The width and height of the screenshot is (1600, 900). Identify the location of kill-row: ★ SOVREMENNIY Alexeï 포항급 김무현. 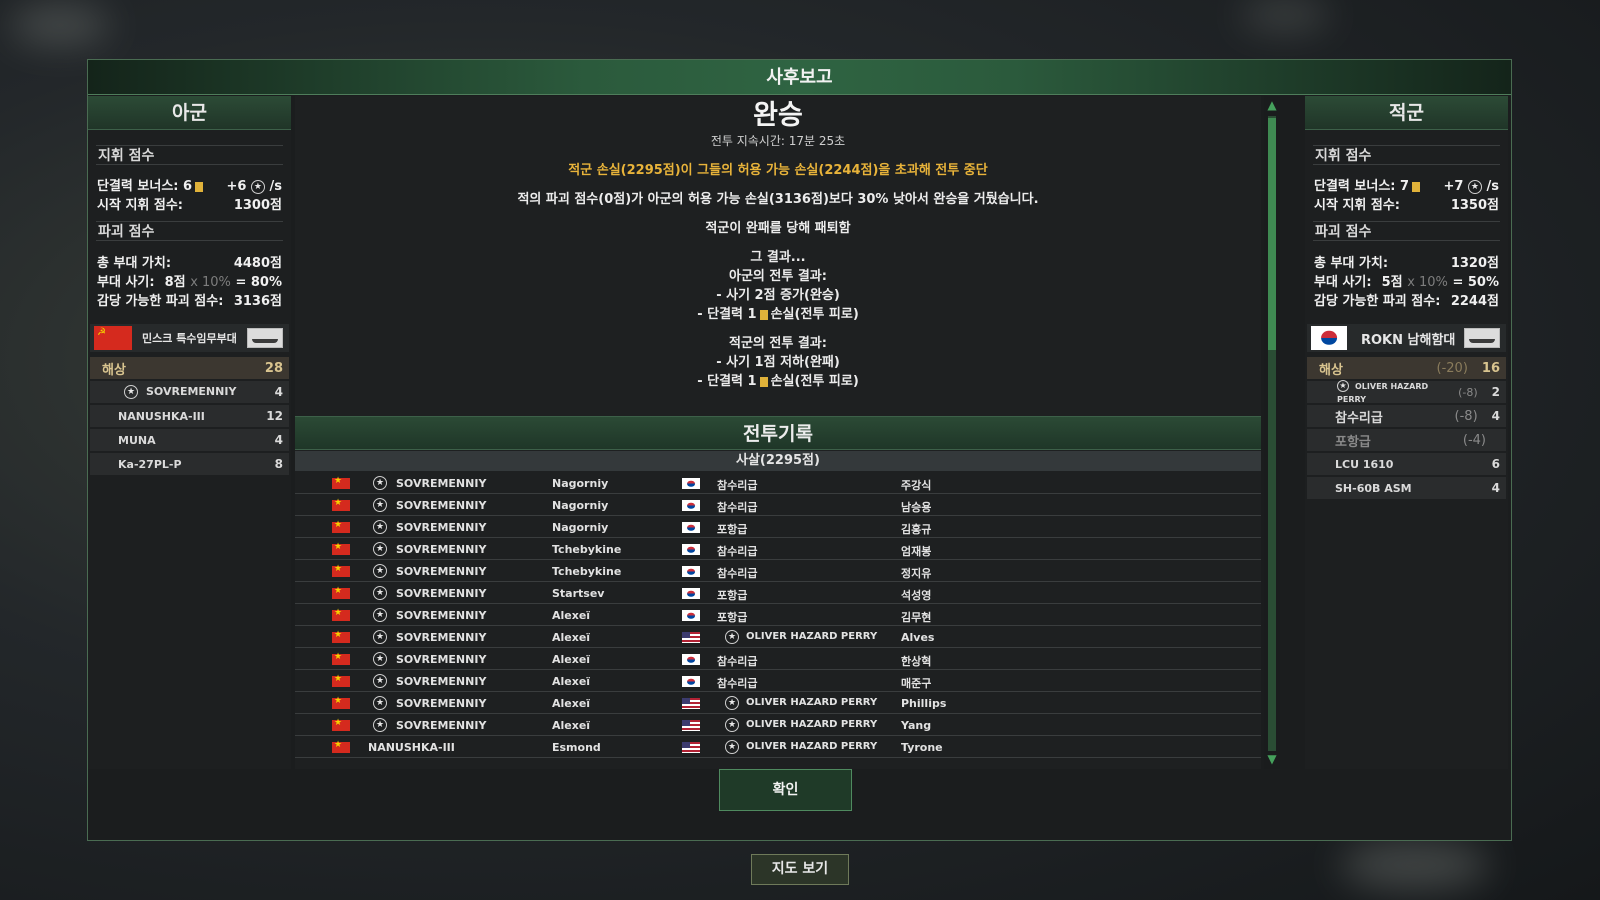
(778, 615).